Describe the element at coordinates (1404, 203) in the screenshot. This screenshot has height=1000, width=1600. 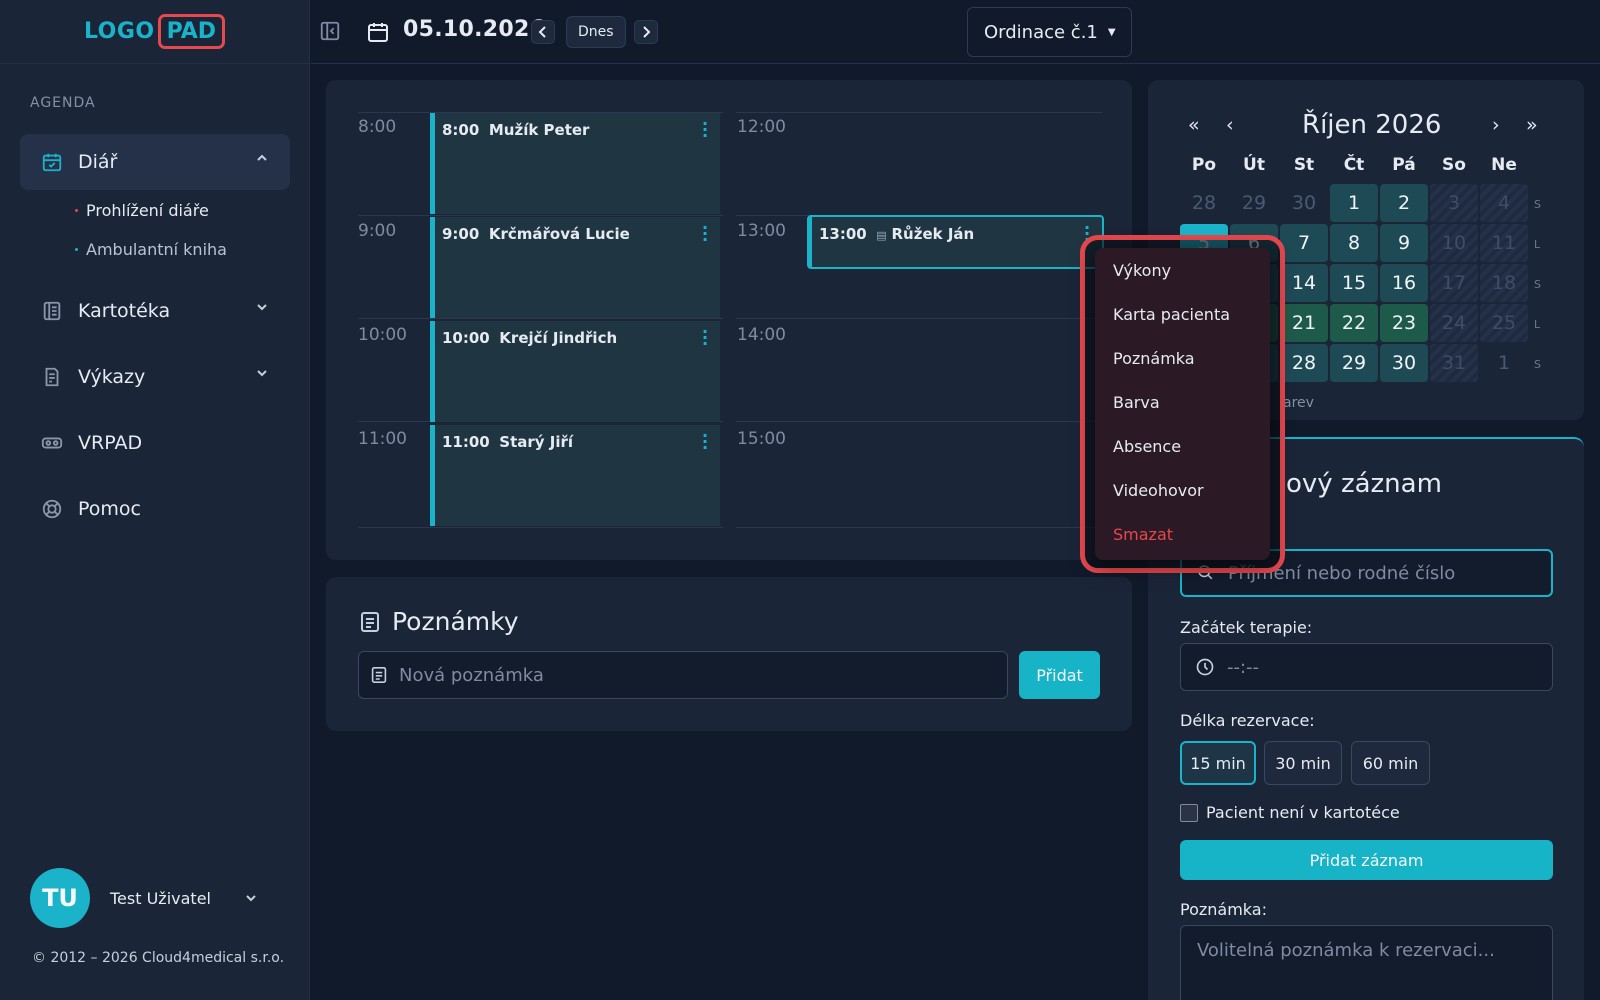
I see `calendar-day: 2` at that location.